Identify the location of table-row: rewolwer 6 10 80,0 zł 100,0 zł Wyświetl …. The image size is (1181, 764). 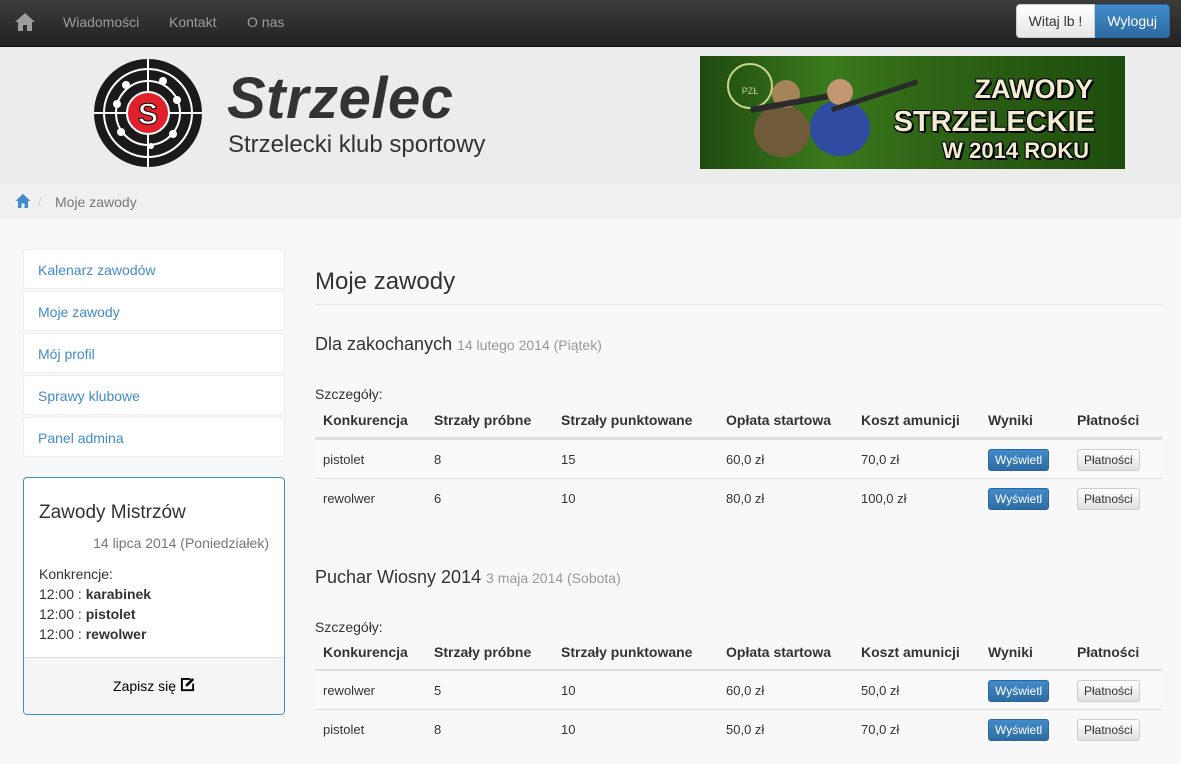
(738, 497).